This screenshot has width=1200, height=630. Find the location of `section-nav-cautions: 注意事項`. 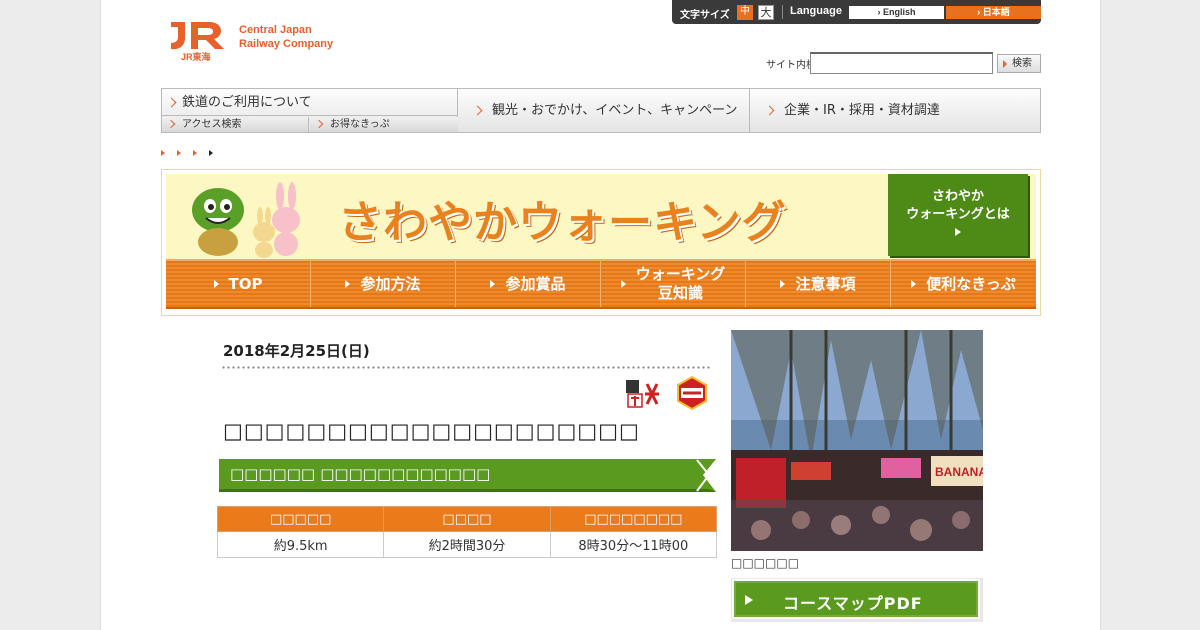

section-nav-cautions: 注意事項 is located at coordinates (818, 284).